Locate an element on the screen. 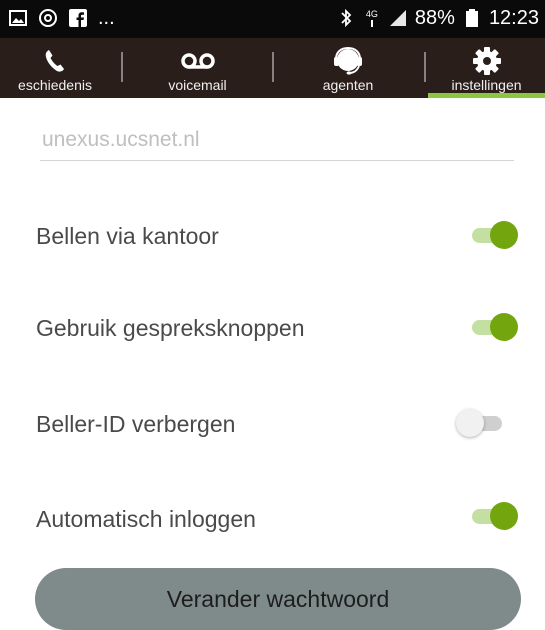 This screenshot has width=545, height=630. facebook-icon is located at coordinates (78, 18).